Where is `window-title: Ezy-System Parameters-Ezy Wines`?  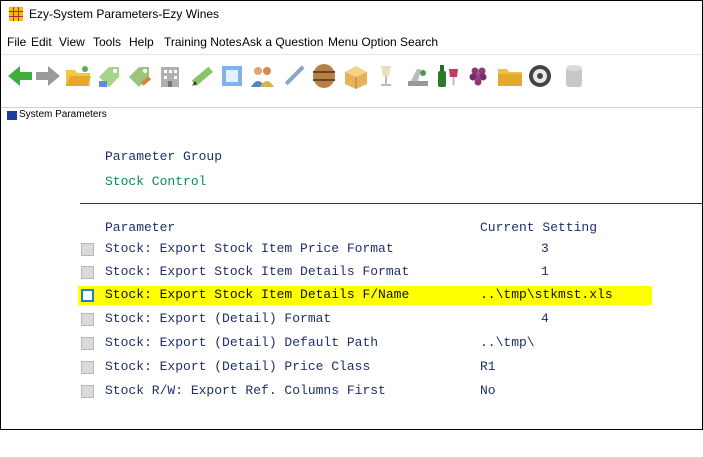
window-title: Ezy-System Parameters-Ezy Wines is located at coordinates (124, 14).